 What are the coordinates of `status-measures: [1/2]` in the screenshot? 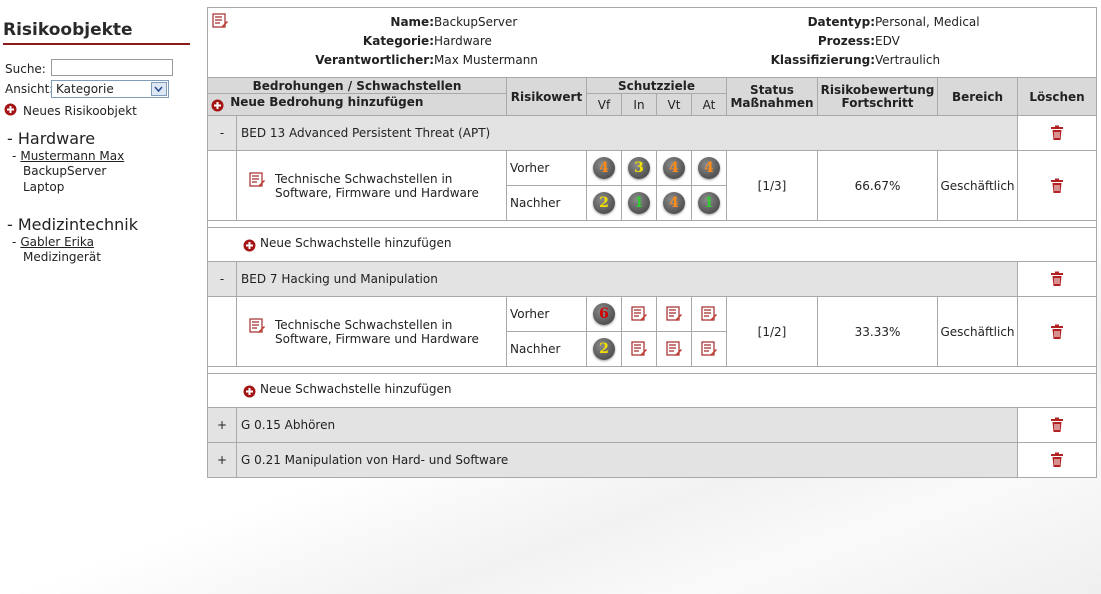 It's located at (772, 331).